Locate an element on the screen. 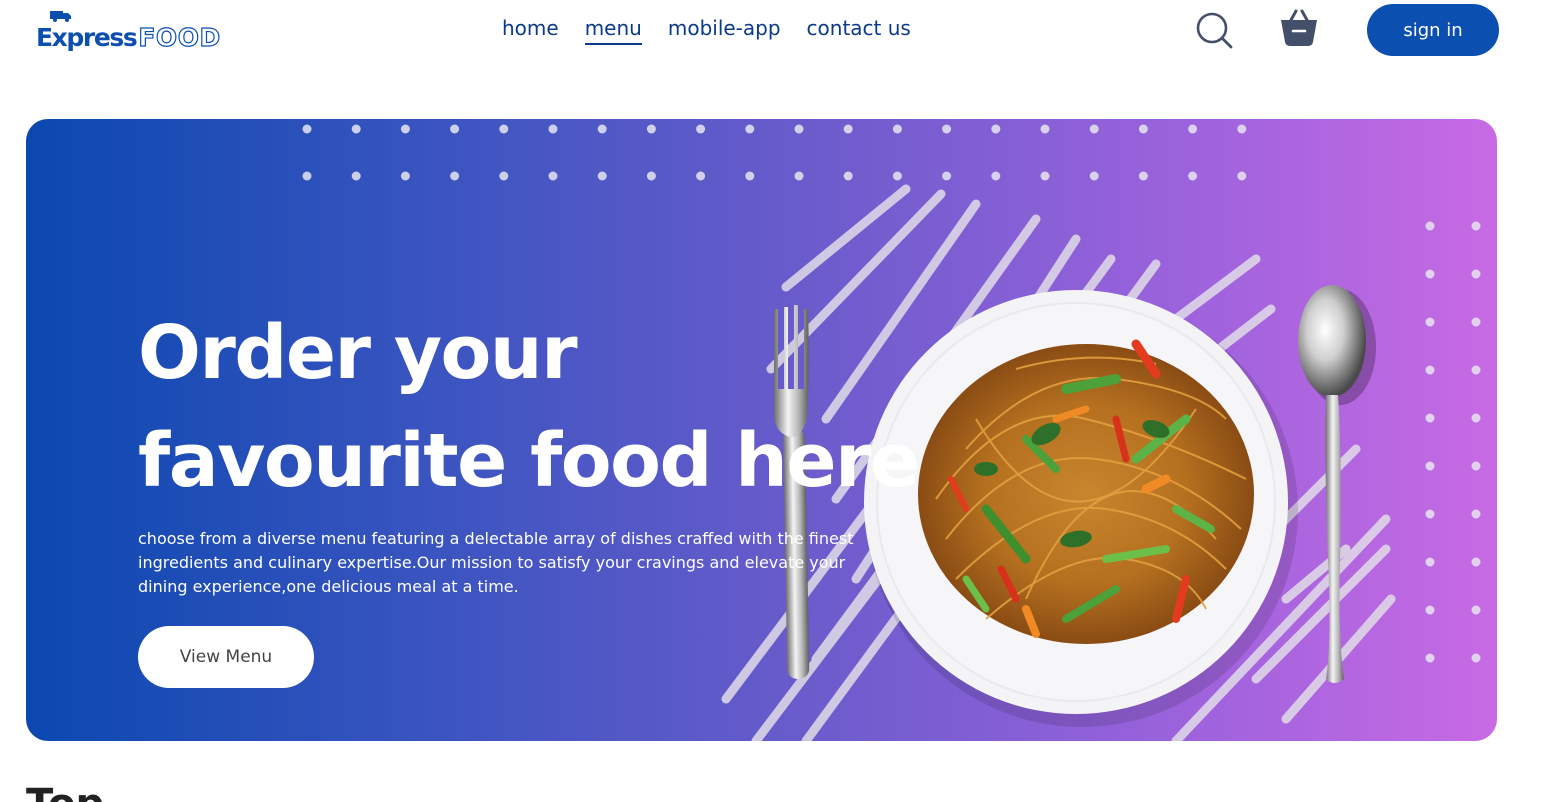  basket-icon is located at coordinates (1299, 27).